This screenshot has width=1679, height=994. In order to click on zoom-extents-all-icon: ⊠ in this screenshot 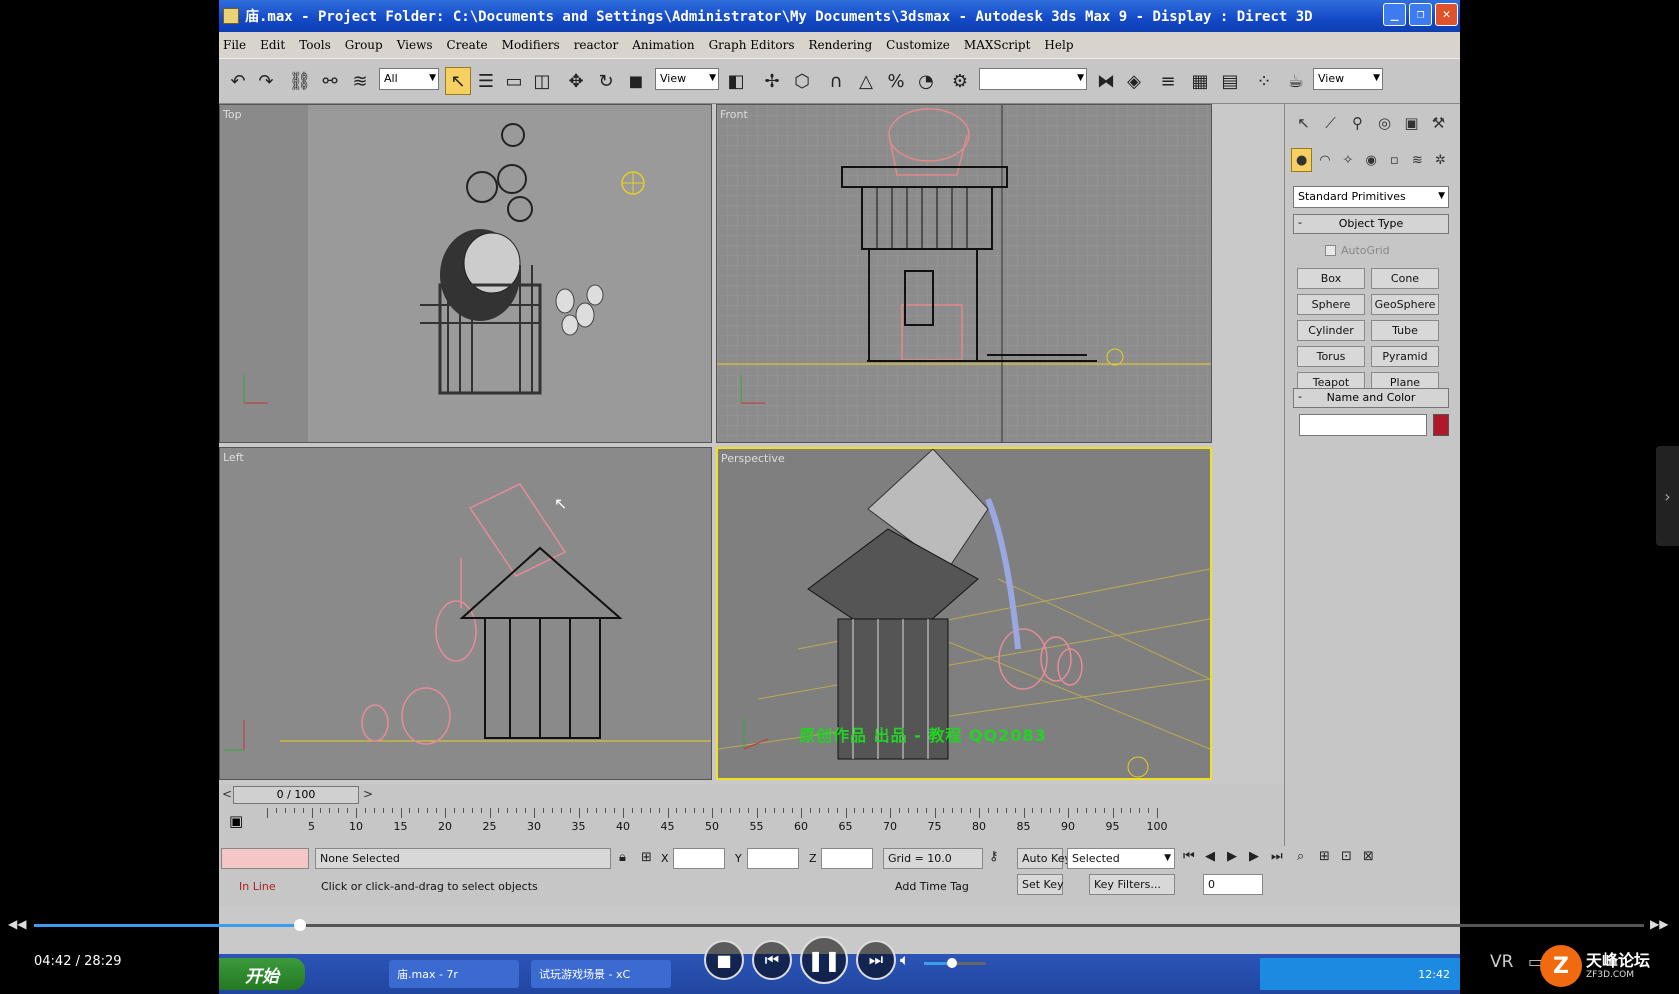, I will do `click(1368, 856)`.